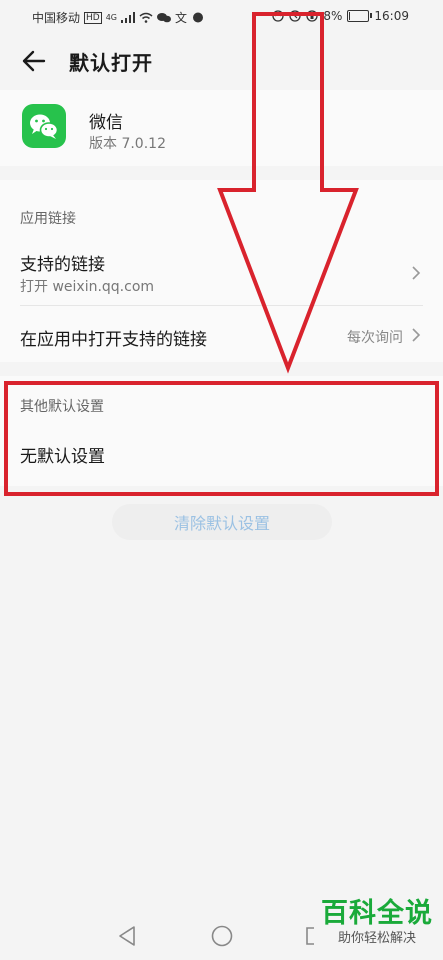 This screenshot has height=960, width=443. What do you see at coordinates (311, 936) in the screenshot?
I see `nav-recent-apps-icon` at bounding box center [311, 936].